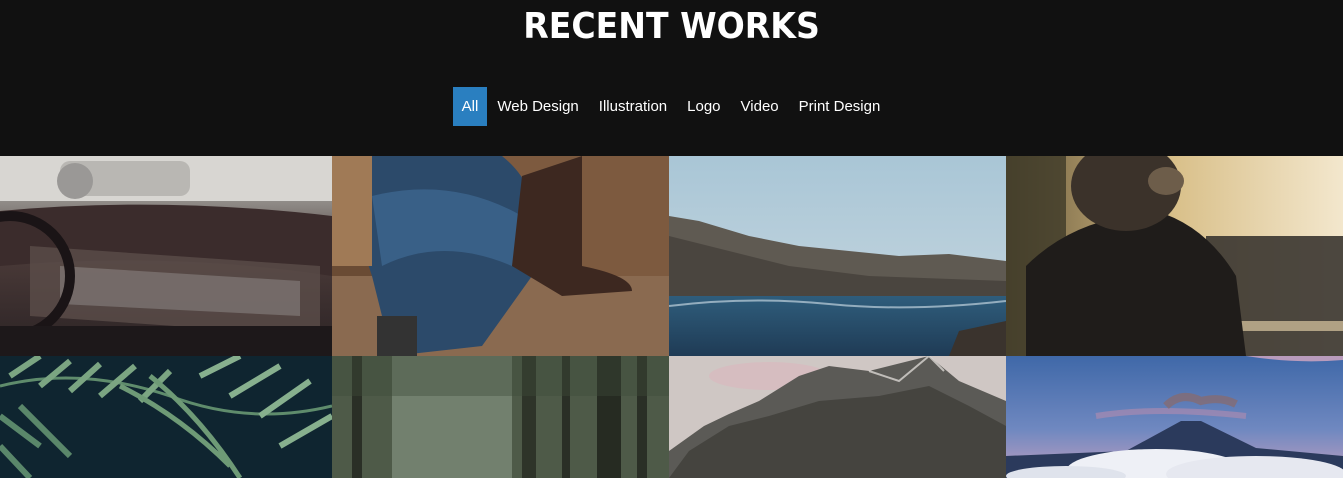 The image size is (1343, 478). I want to click on portfolio-item-car-dashboard, so click(166, 256).